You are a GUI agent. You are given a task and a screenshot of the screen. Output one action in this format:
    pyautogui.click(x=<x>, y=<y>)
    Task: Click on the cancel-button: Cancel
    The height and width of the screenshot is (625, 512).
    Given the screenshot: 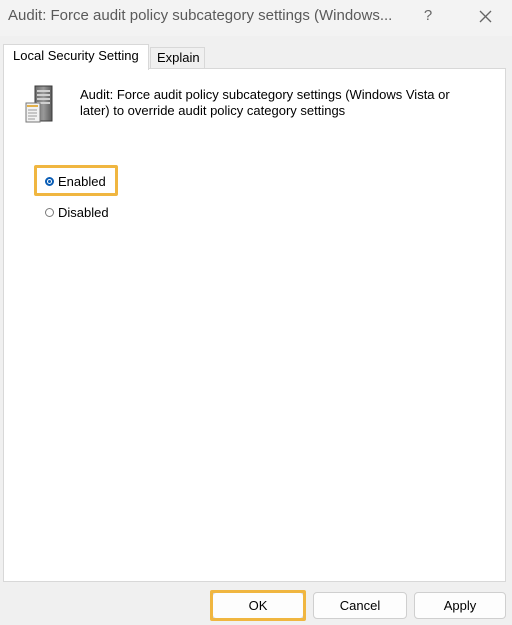 What is the action you would take?
    pyautogui.click(x=360, y=605)
    